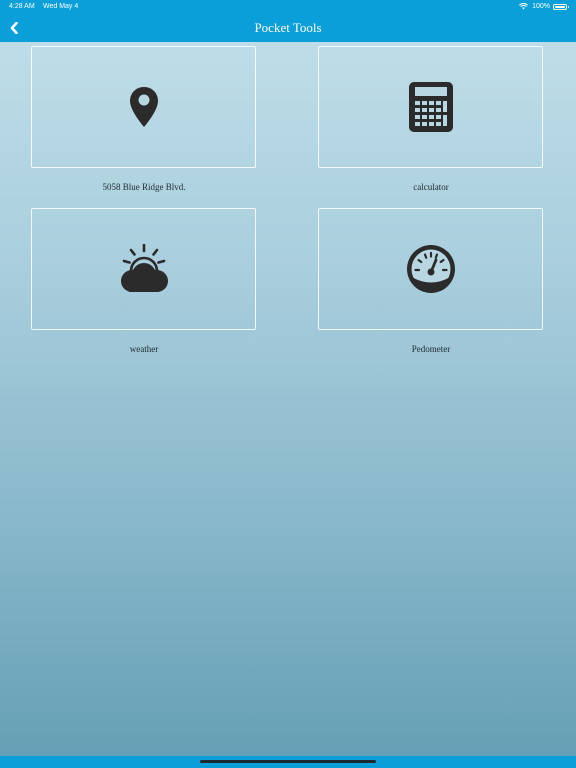 The height and width of the screenshot is (768, 576). I want to click on page-title: Pocket Tools, so click(288, 27).